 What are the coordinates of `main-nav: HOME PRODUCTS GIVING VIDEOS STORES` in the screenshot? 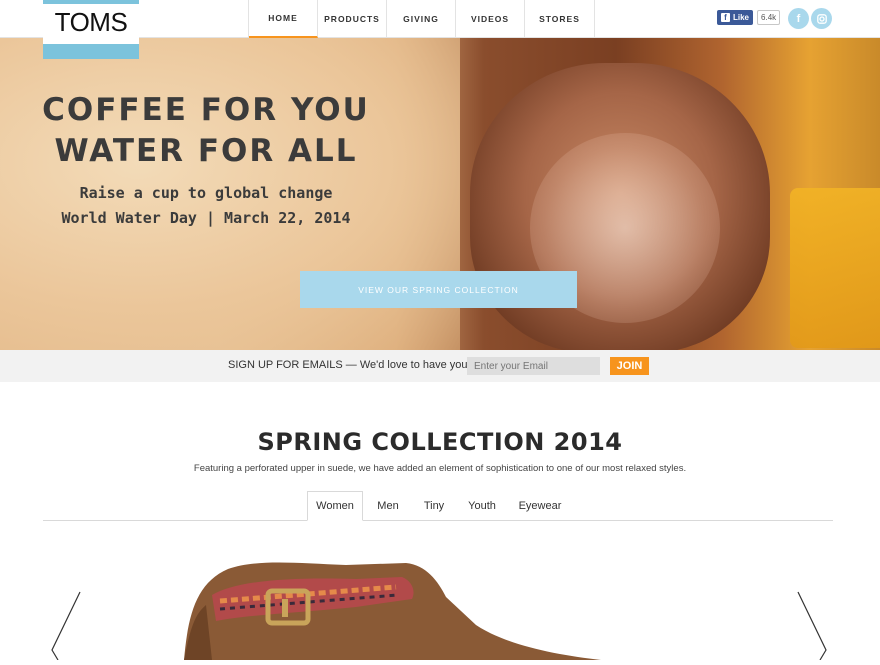 It's located at (421, 19).